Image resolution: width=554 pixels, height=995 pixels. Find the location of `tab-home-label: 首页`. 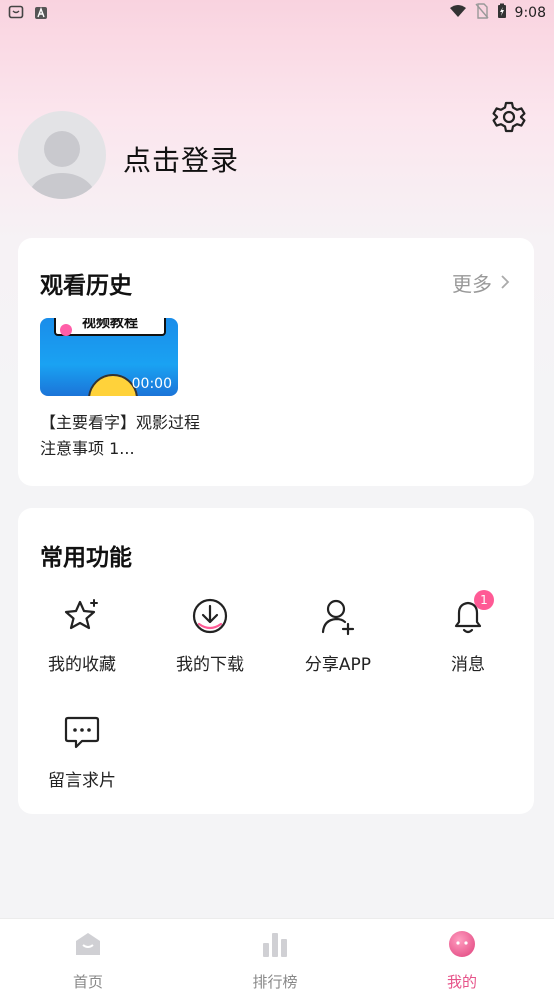

tab-home-label: 首页 is located at coordinates (87, 982).